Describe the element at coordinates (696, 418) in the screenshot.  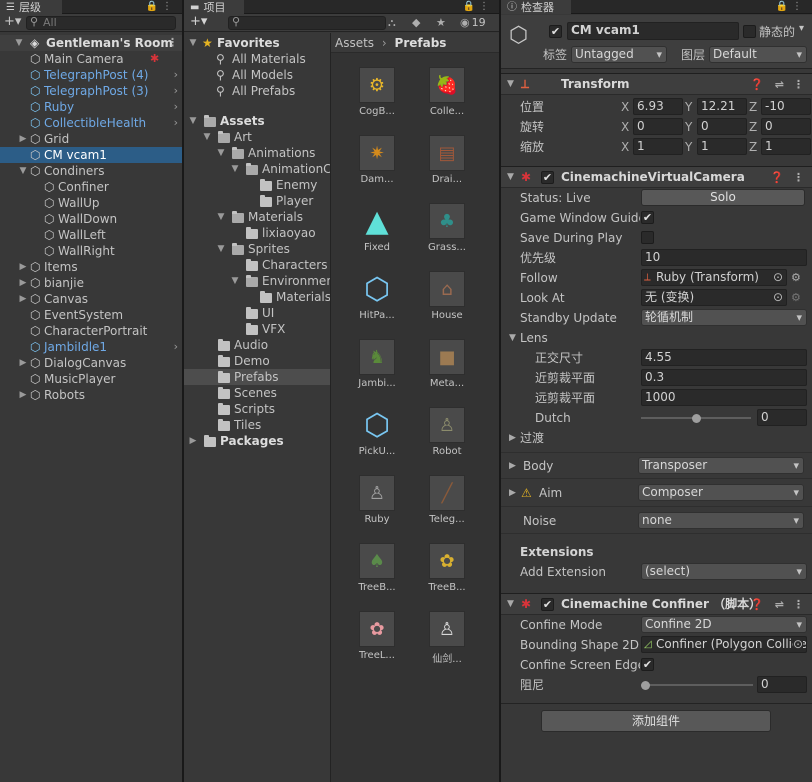
I see `dutch-slider-handle` at that location.